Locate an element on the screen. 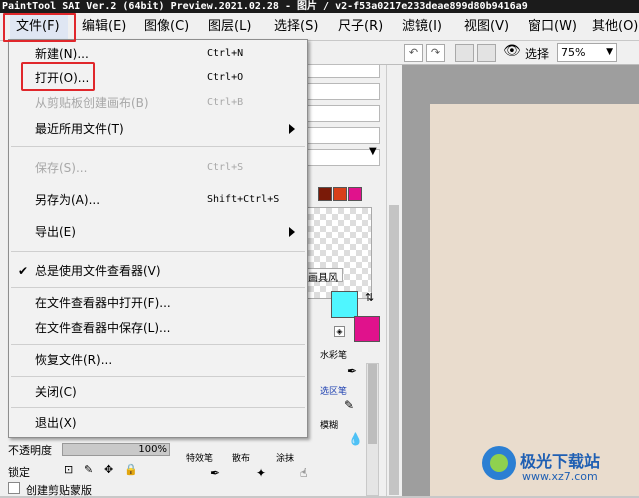 Image resolution: width=639 pixels, height=498 pixels. canvas-toolbar: ↶ ↷ 👁 选择 75% ▼ is located at coordinates (471, 53).